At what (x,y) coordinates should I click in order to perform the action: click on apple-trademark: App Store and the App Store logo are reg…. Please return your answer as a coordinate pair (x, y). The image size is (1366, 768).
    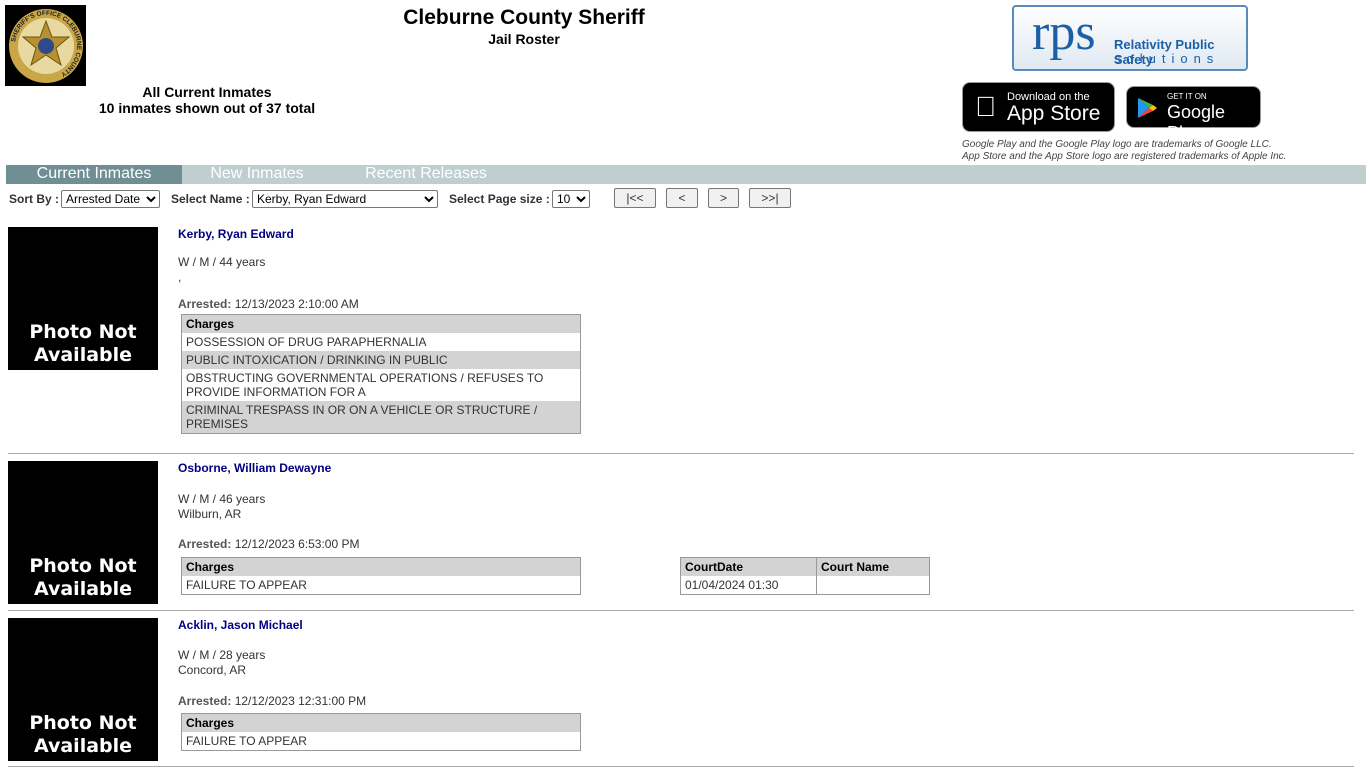
    Looking at the image, I should click on (1124, 156).